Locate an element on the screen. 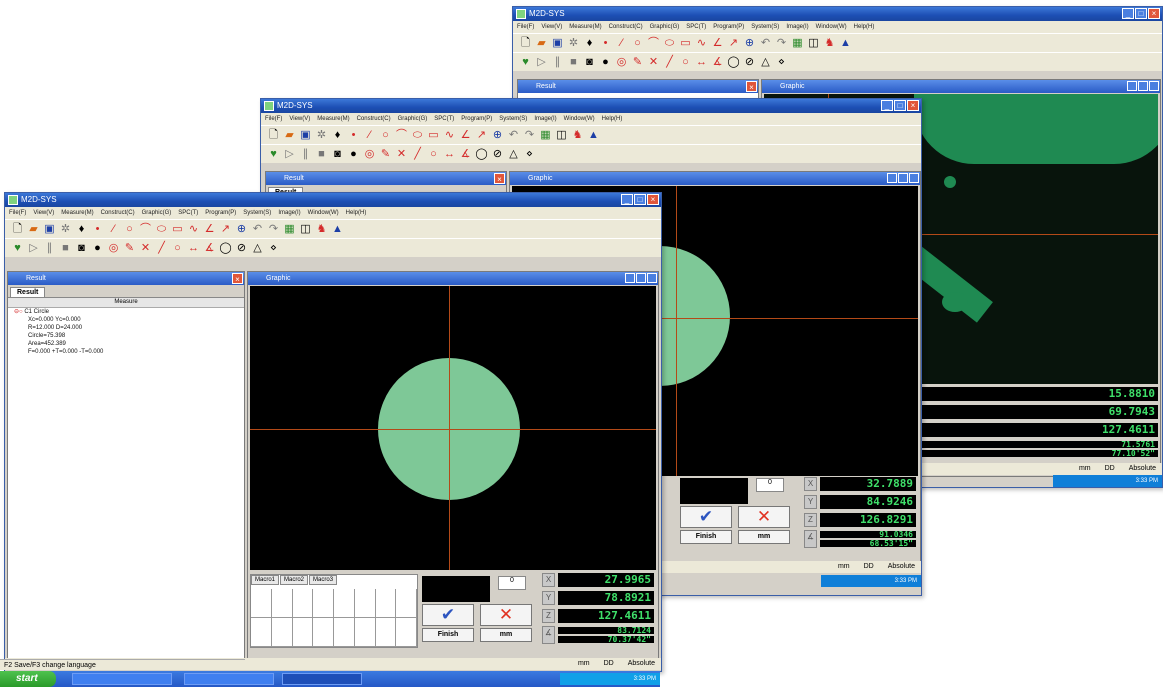 The image size is (1163, 687). tab-macro1: Macro1 is located at coordinates (265, 580).